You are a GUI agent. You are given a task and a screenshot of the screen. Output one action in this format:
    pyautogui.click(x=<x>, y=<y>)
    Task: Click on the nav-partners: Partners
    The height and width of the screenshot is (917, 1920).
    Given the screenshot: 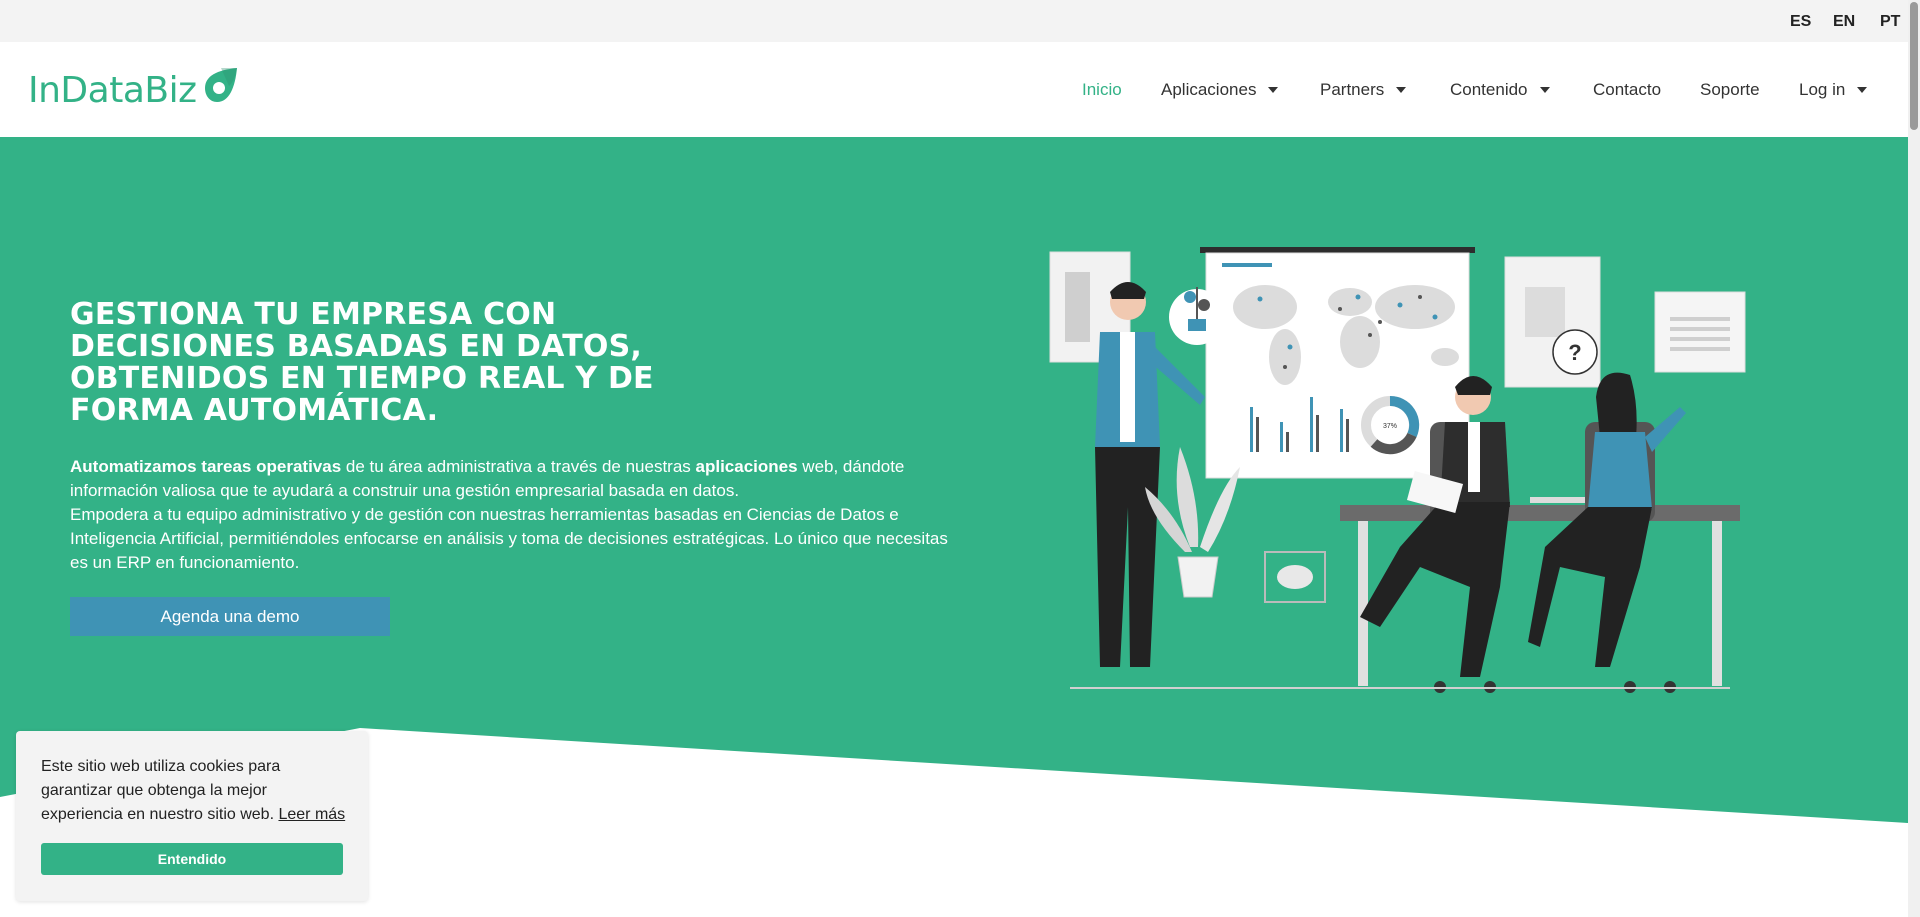 What is the action you would take?
    pyautogui.click(x=1363, y=90)
    